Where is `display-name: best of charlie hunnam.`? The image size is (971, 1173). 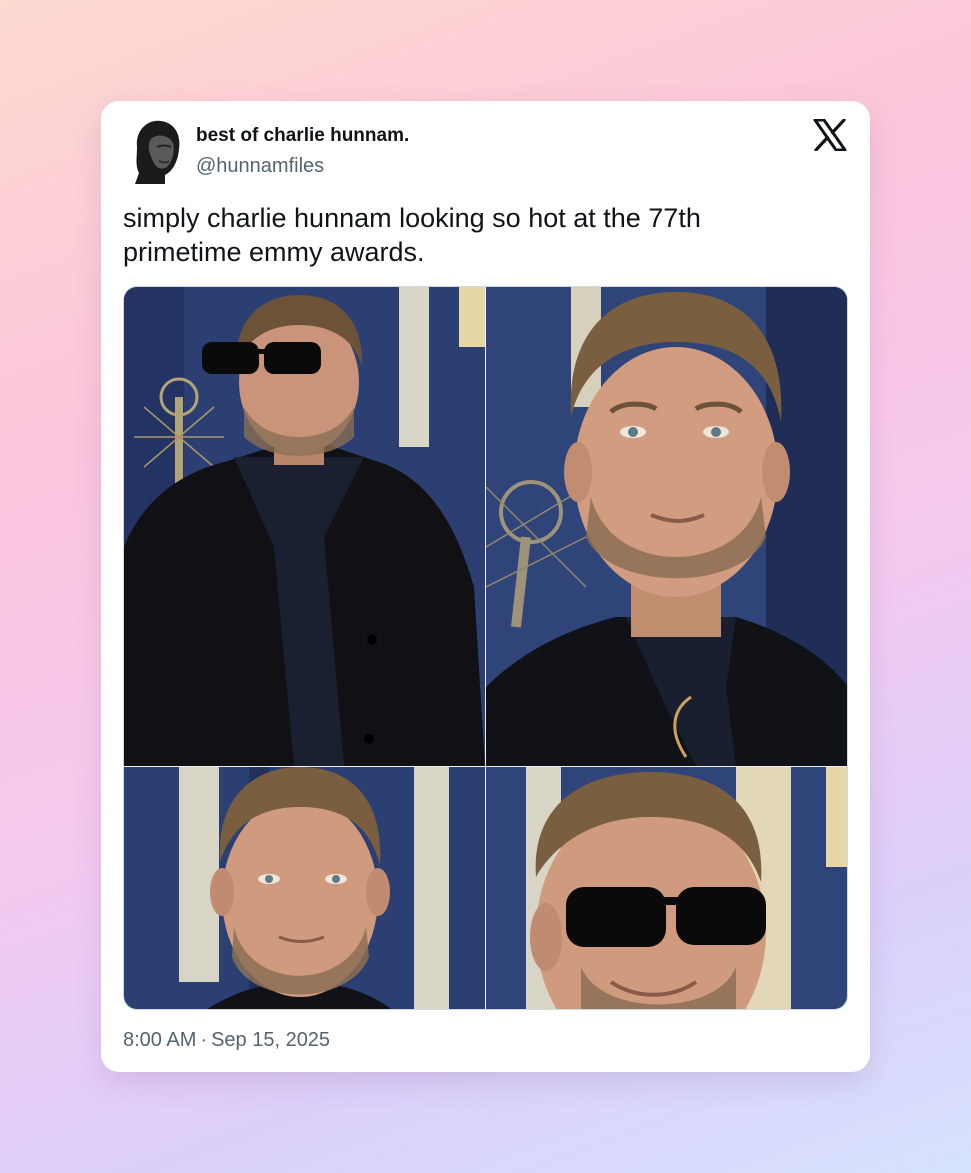 display-name: best of charlie hunnam. is located at coordinates (302, 136).